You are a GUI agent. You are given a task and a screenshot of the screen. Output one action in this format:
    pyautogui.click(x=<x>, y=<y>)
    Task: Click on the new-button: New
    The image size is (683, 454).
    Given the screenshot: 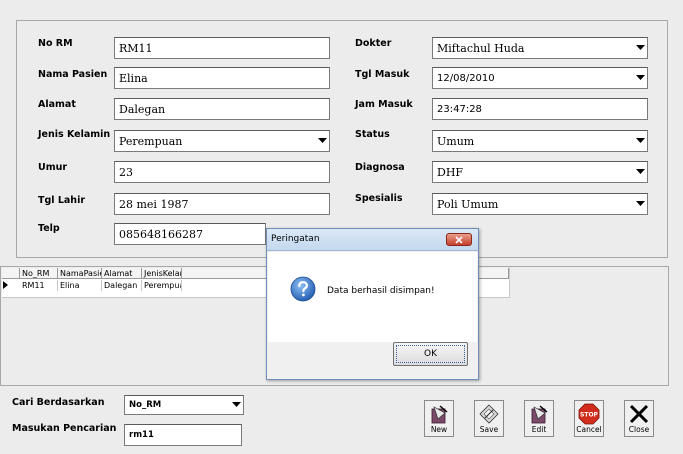 What is the action you would take?
    pyautogui.click(x=439, y=418)
    